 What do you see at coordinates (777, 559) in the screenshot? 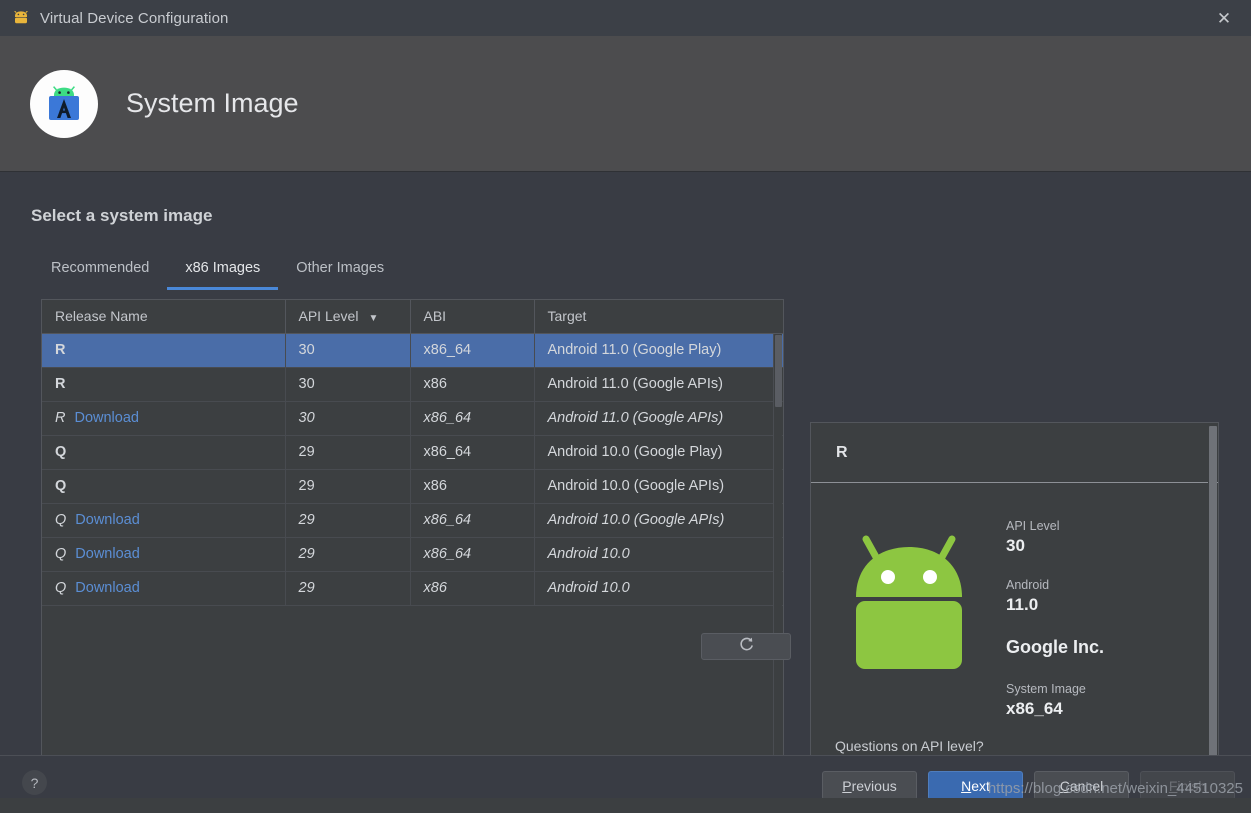
I see `table-scrollbar` at bounding box center [777, 559].